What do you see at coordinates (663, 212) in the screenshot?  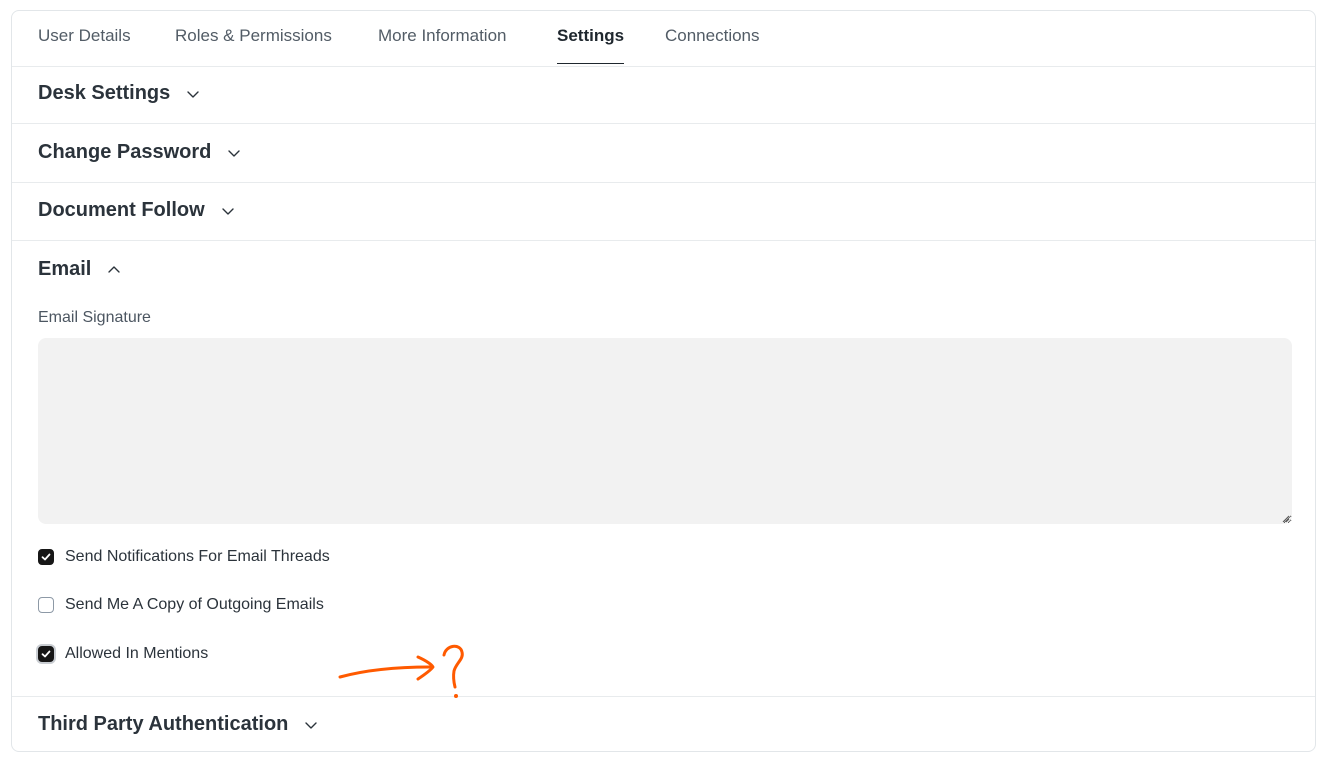 I see `section-document-follow: Document Follow` at bounding box center [663, 212].